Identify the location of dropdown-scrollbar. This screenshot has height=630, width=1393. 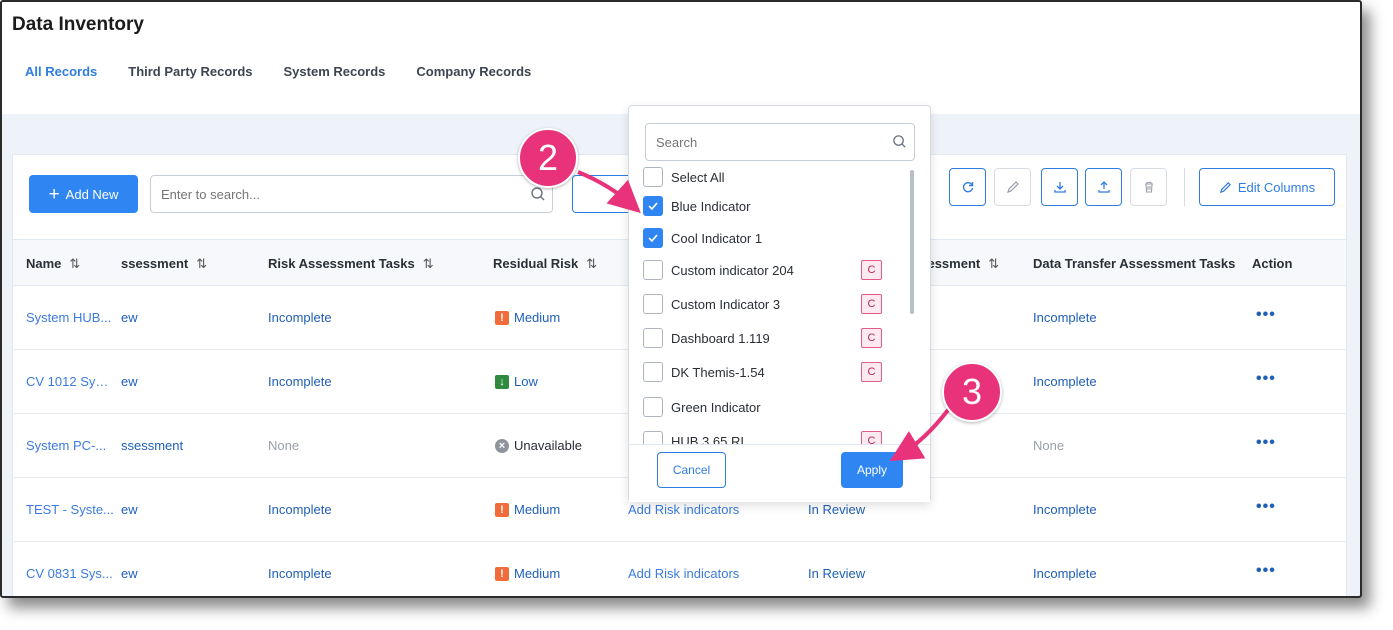
(912, 242).